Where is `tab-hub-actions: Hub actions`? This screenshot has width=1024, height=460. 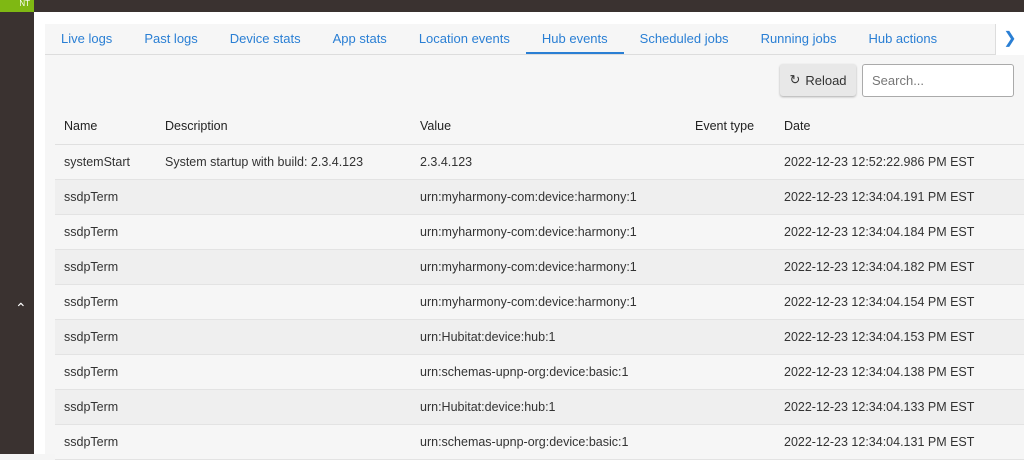 tab-hub-actions: Hub actions is located at coordinates (902, 39).